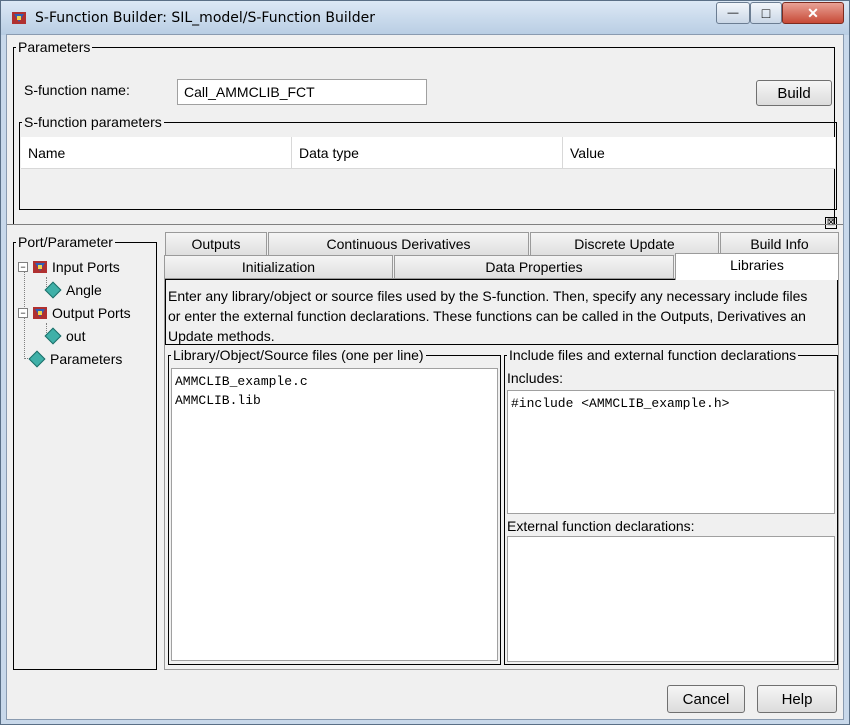  What do you see at coordinates (77, 90) in the screenshot?
I see `sfunction-name-label: S-function name:` at bounding box center [77, 90].